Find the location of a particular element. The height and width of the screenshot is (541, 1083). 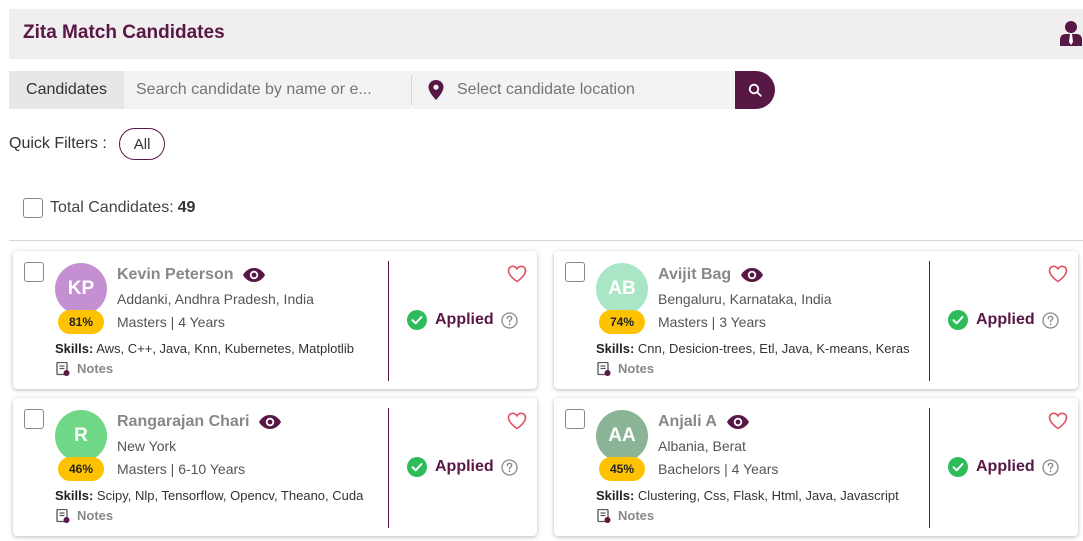

candidate-name-row: Rangarajan Chari is located at coordinates (199, 422).